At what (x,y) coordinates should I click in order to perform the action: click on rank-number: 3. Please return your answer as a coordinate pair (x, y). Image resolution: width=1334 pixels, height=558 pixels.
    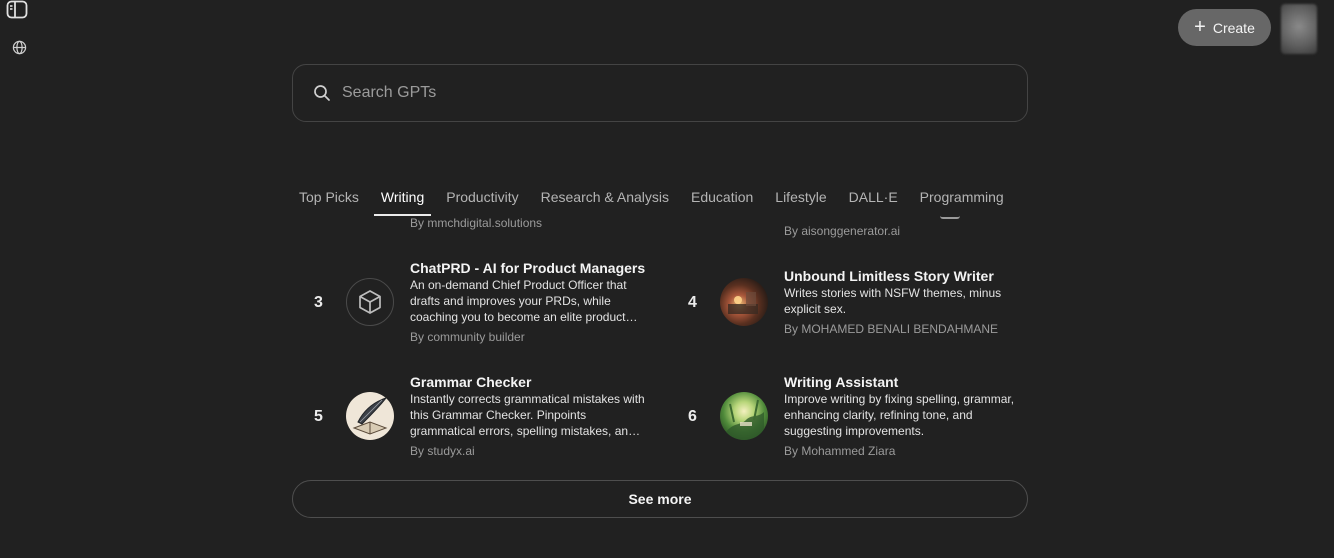
    Looking at the image, I should click on (318, 302).